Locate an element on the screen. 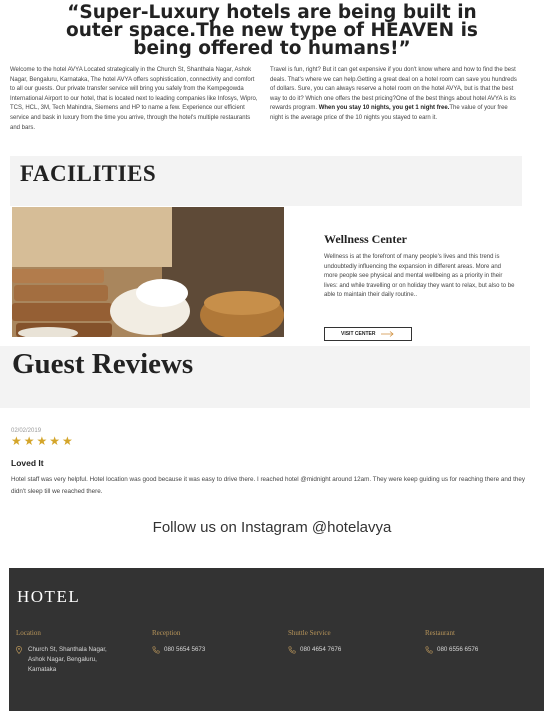 This screenshot has width=544, height=711. map-pin-icon is located at coordinates (22, 652).